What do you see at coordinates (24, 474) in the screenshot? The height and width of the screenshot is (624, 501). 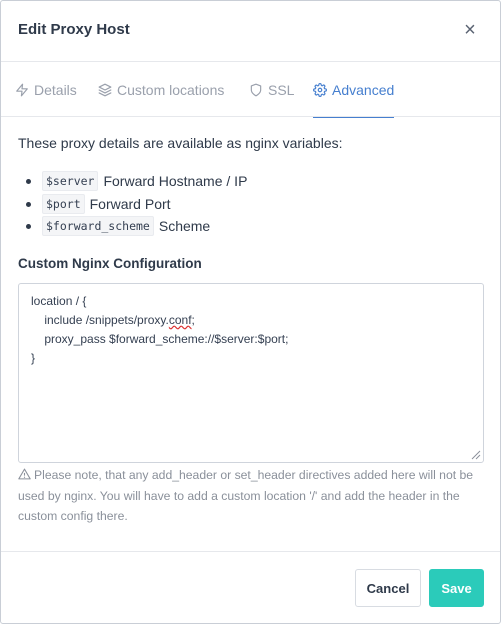 I see `warning-icon` at bounding box center [24, 474].